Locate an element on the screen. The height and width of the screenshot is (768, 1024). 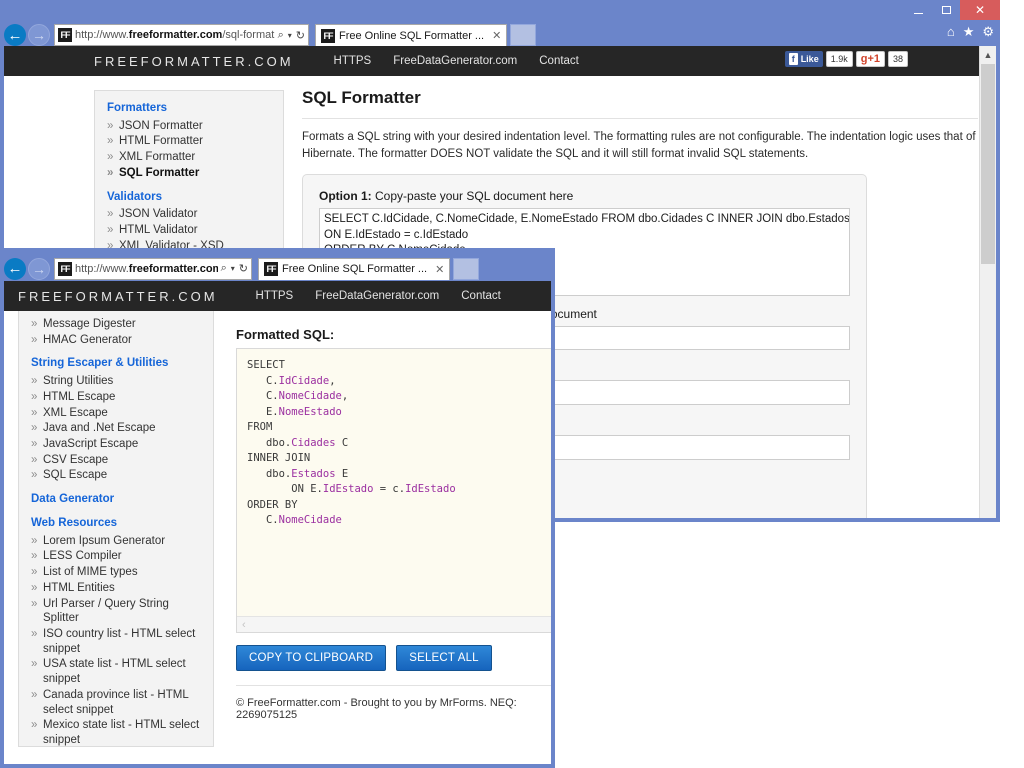
back-window-titlebar: ✕ is located at coordinates (500, 11).